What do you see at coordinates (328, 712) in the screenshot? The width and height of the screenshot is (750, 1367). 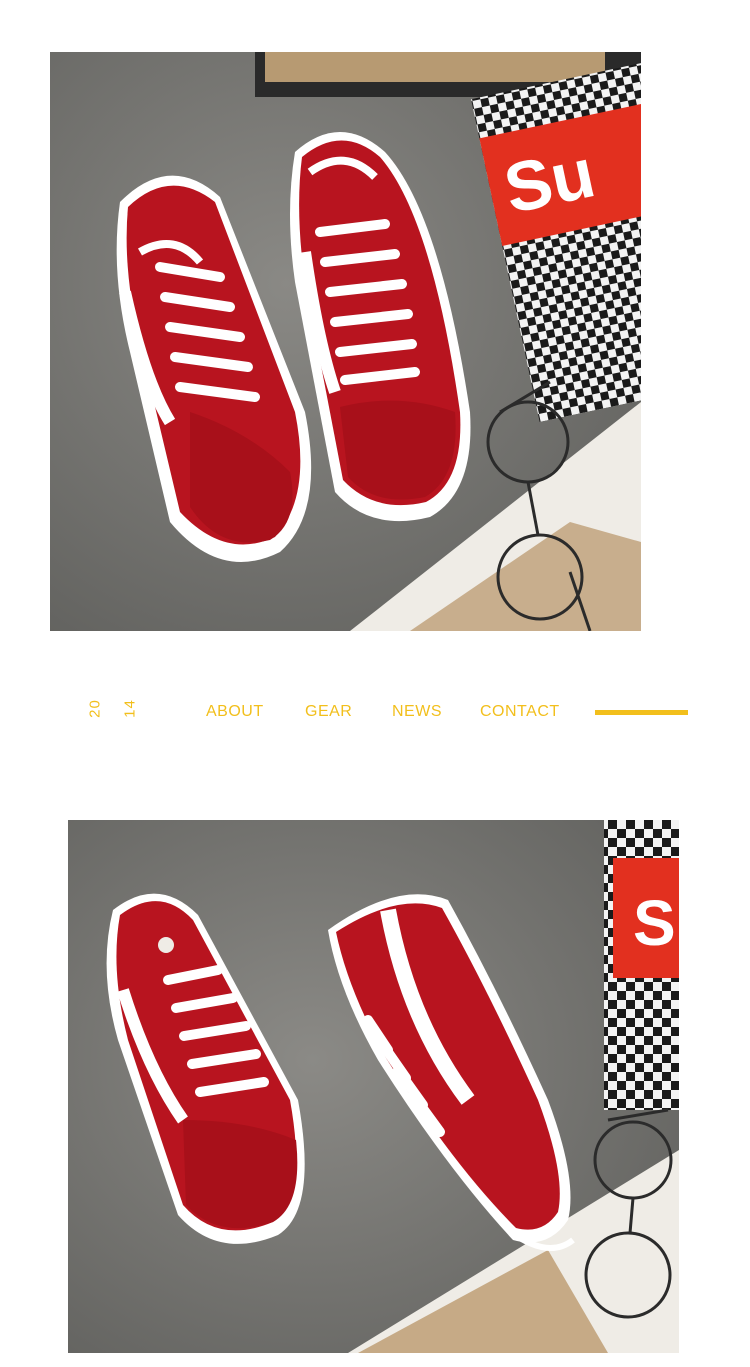 I see `nav-link-gear: GEAR` at bounding box center [328, 712].